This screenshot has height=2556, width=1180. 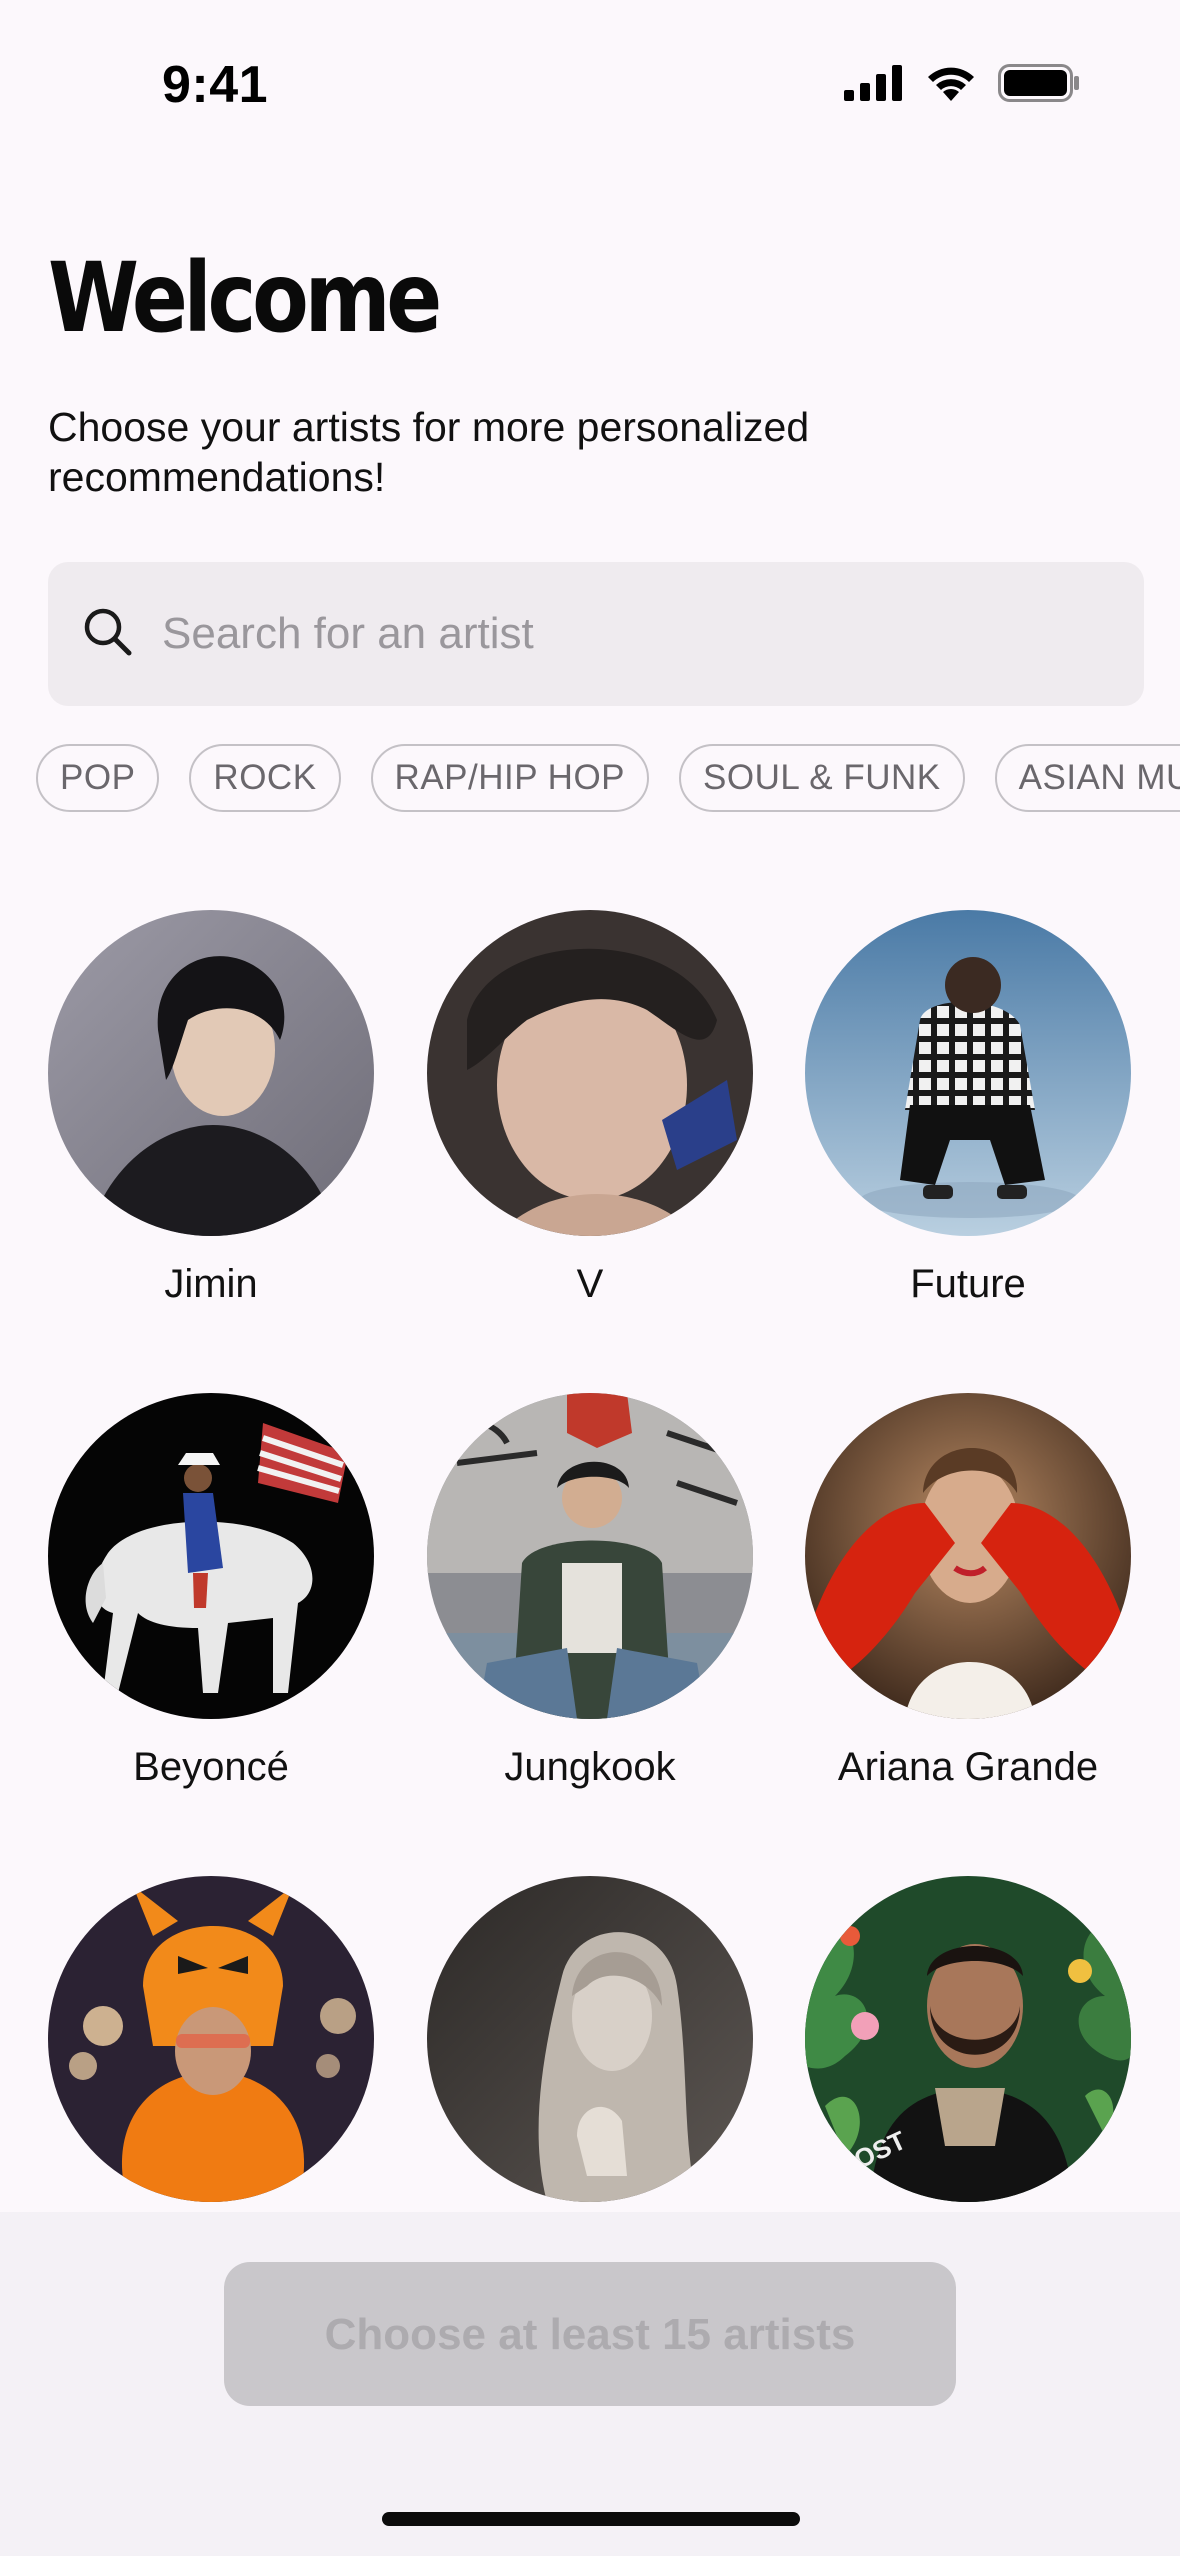 What do you see at coordinates (822, 778) in the screenshot?
I see `genre-chip-soul-funk: SOUL & FUNK` at bounding box center [822, 778].